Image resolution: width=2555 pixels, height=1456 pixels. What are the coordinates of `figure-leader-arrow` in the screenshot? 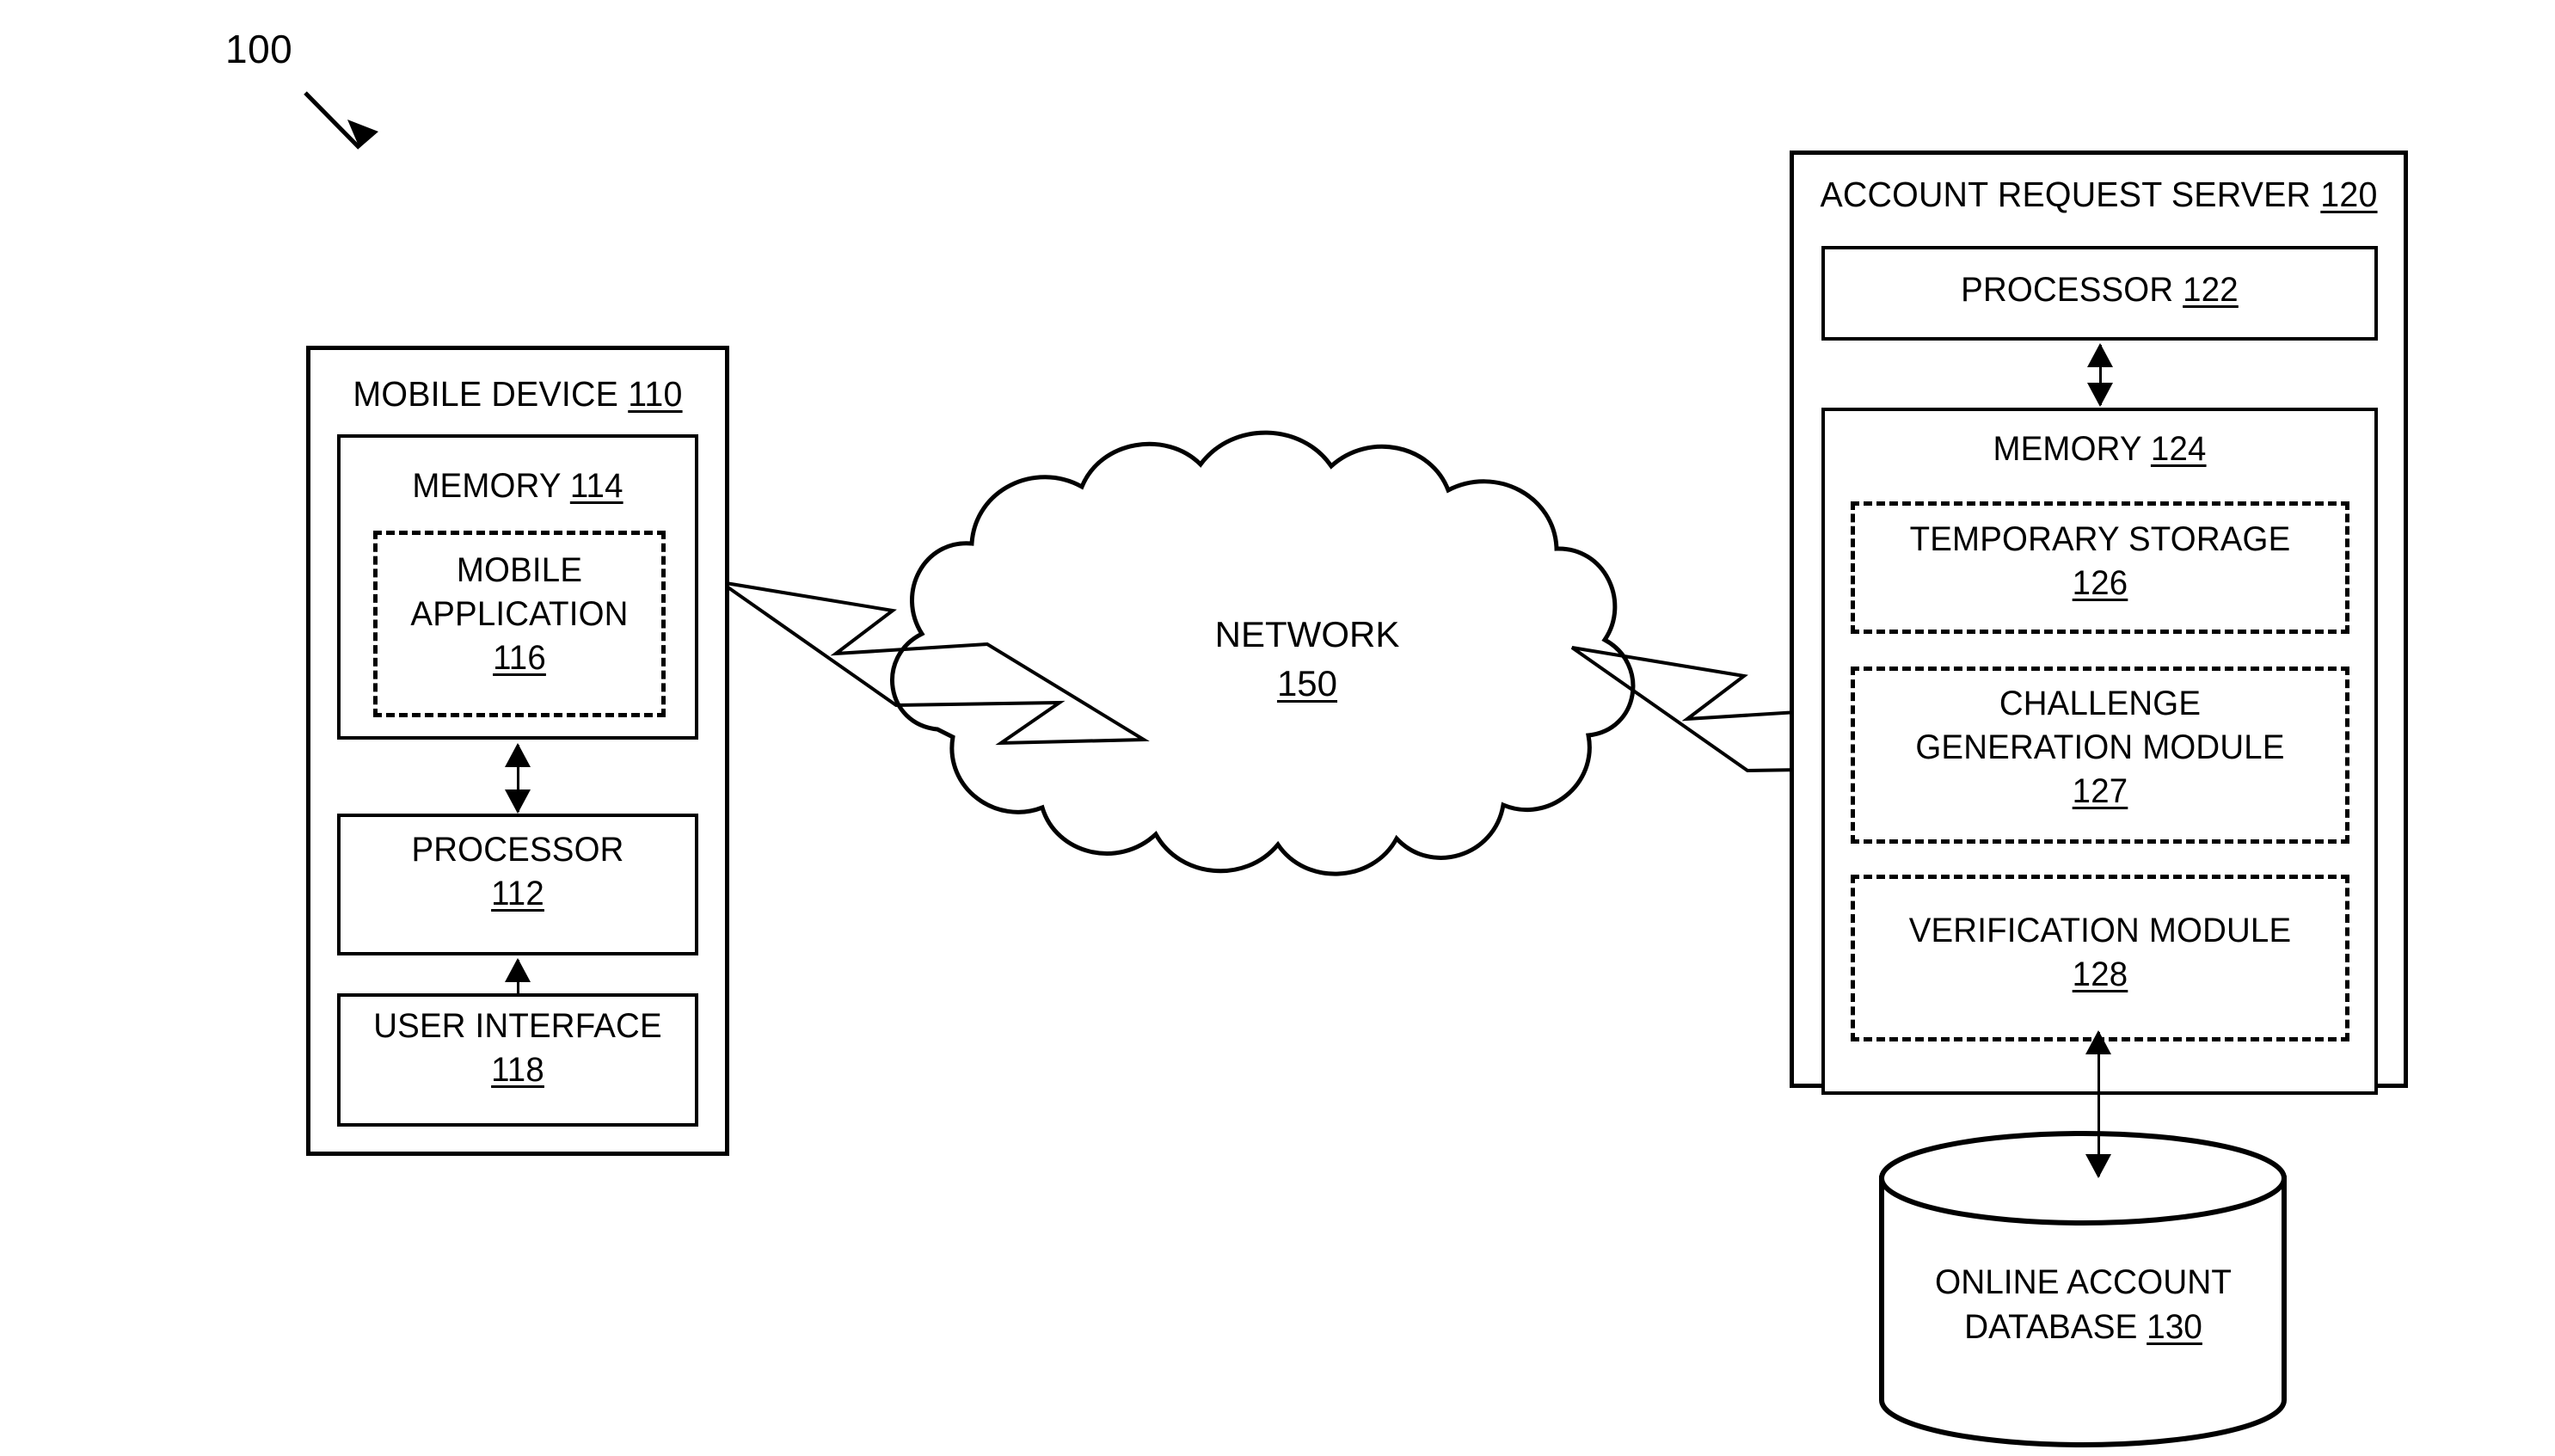 It's located at (341, 121).